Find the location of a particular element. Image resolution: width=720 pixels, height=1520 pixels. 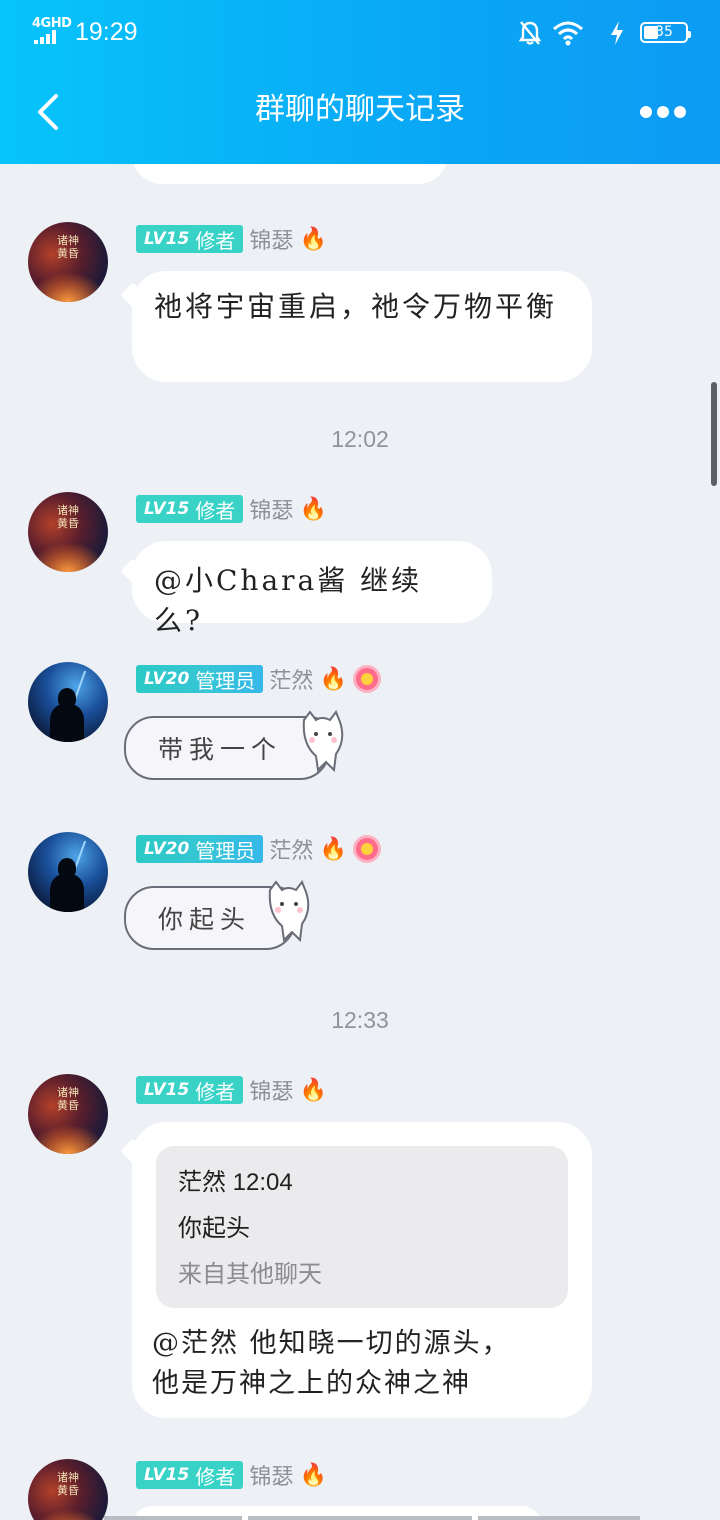

message-text: 你起头 is located at coordinates (205, 919).